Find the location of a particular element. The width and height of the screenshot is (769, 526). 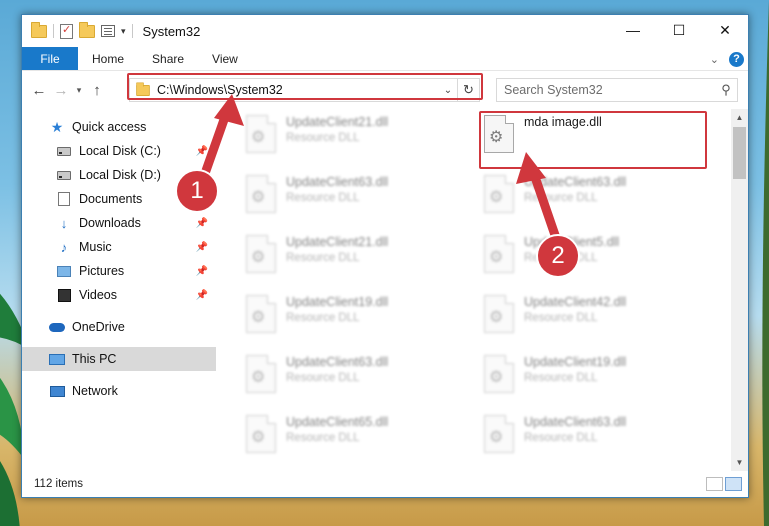

sidebar-item-label: Videos is located at coordinates (98, 295).